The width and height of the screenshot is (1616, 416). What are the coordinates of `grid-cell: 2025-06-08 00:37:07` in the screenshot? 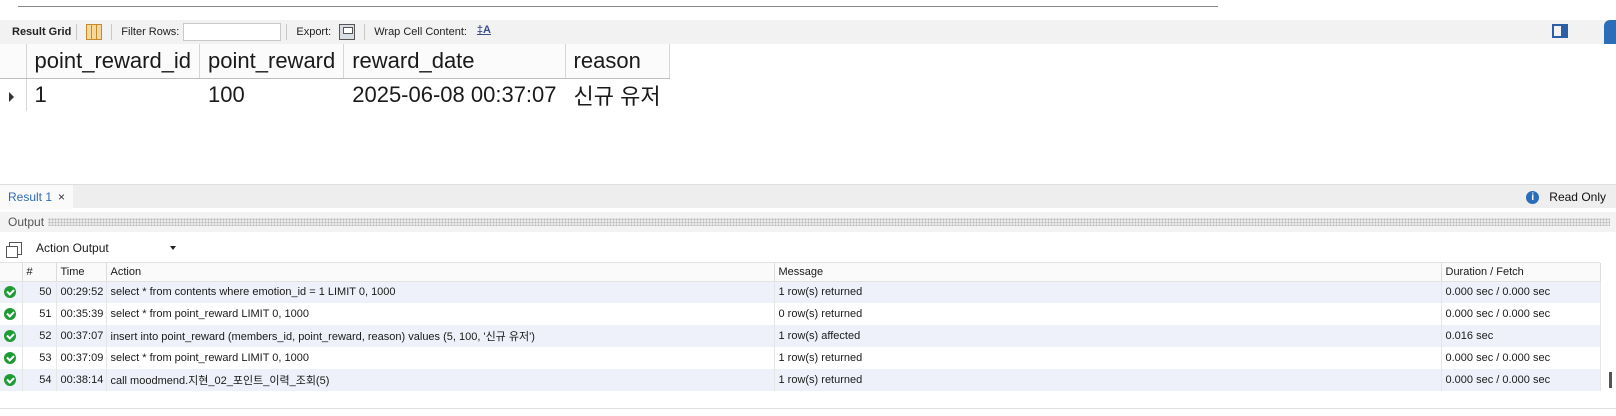 It's located at (454, 94).